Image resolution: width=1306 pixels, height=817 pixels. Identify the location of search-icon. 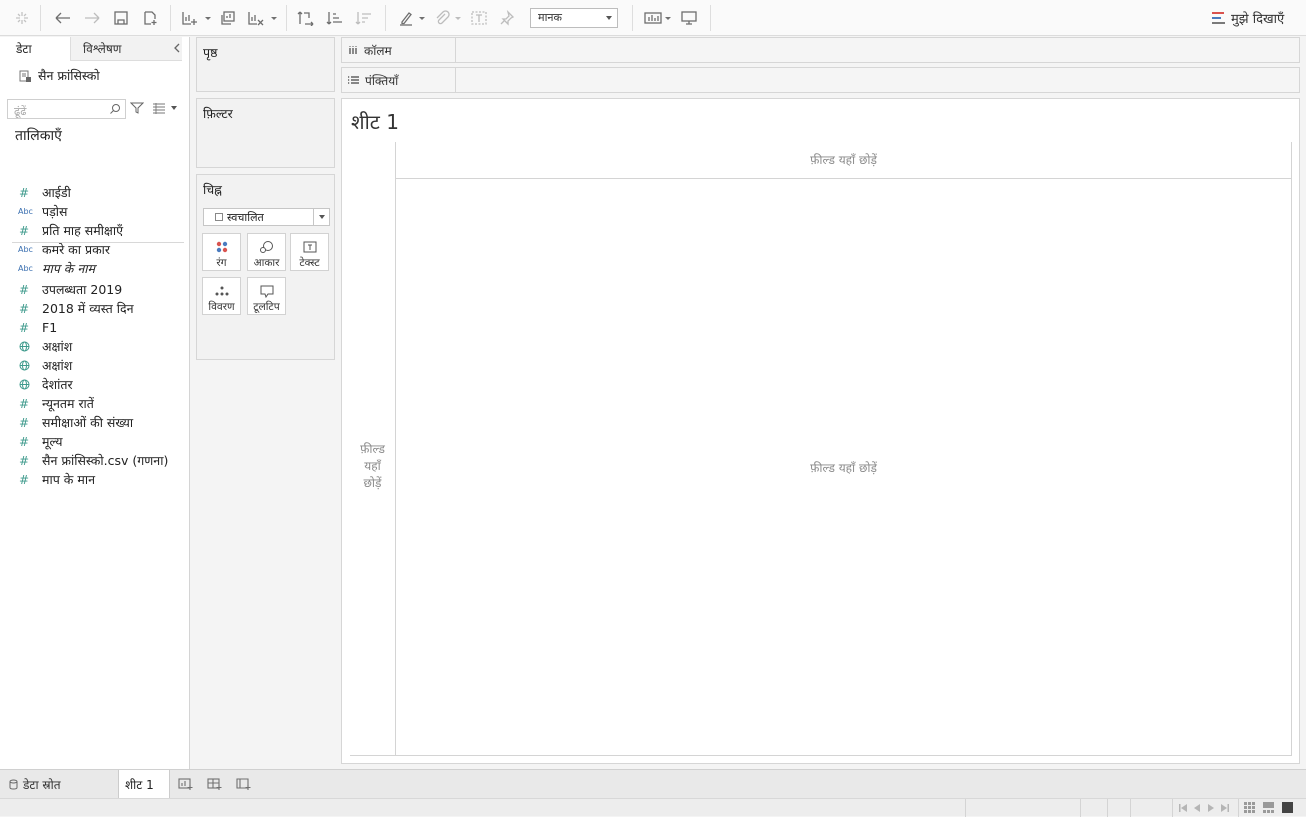
(115, 109).